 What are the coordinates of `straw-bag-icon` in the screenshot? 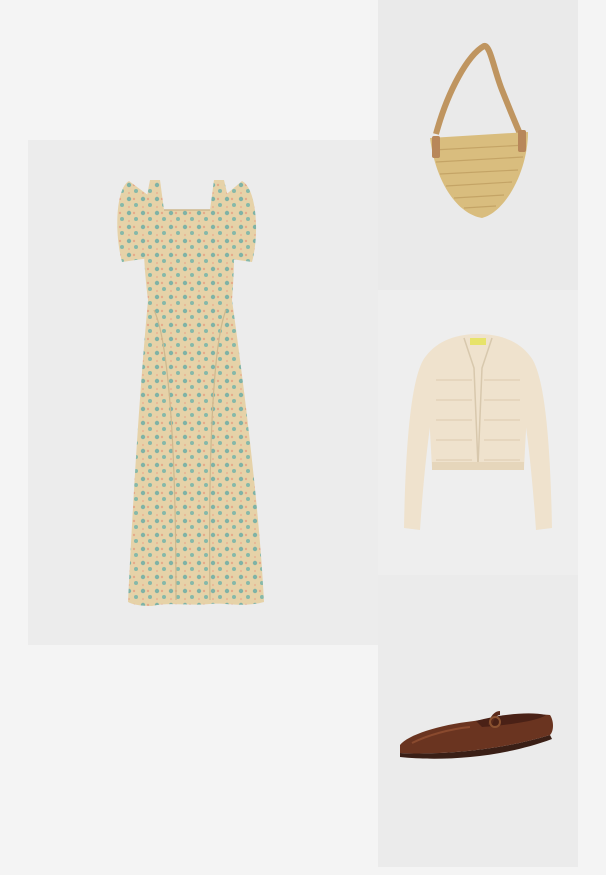 It's located at (479, 130).